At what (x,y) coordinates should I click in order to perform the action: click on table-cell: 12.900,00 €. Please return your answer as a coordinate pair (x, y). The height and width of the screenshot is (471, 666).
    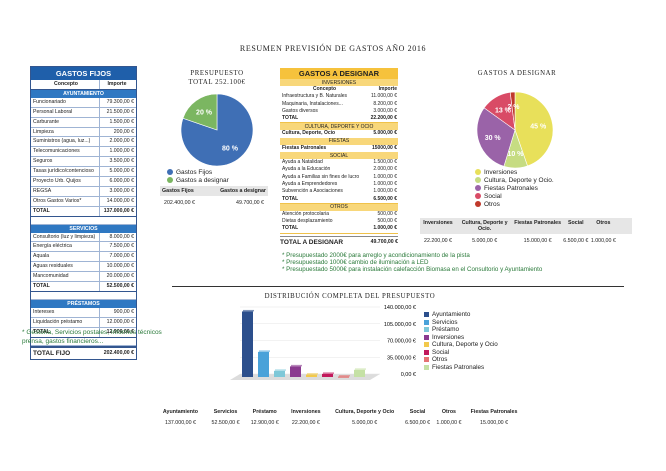
    Looking at the image, I should click on (264, 423).